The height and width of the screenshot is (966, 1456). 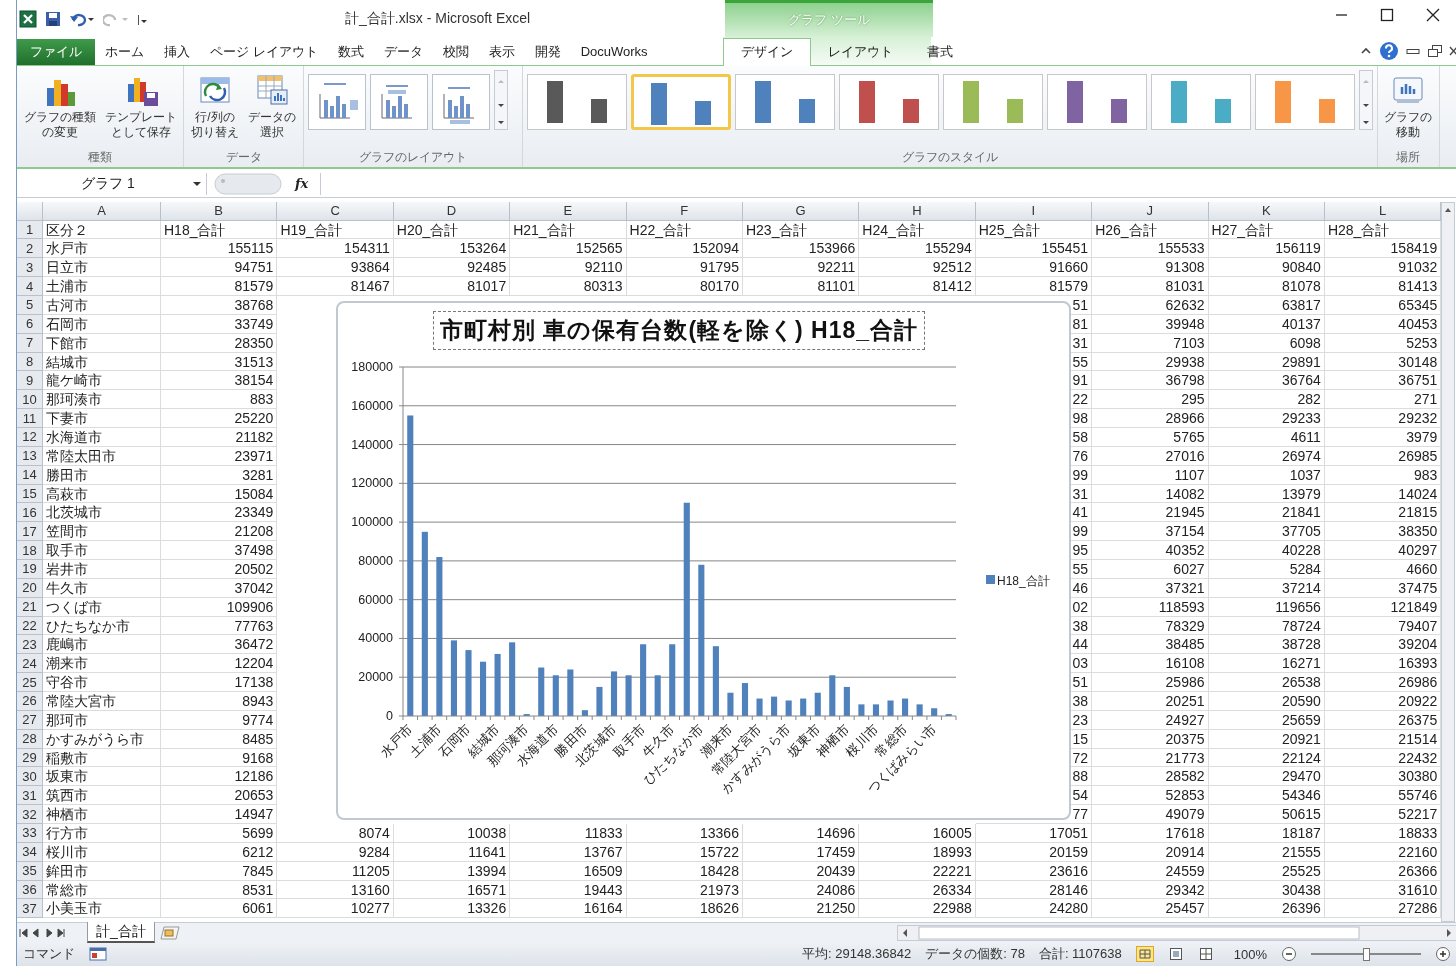 What do you see at coordinates (1150, 324) in the screenshot?
I see `table-cell: 39948` at bounding box center [1150, 324].